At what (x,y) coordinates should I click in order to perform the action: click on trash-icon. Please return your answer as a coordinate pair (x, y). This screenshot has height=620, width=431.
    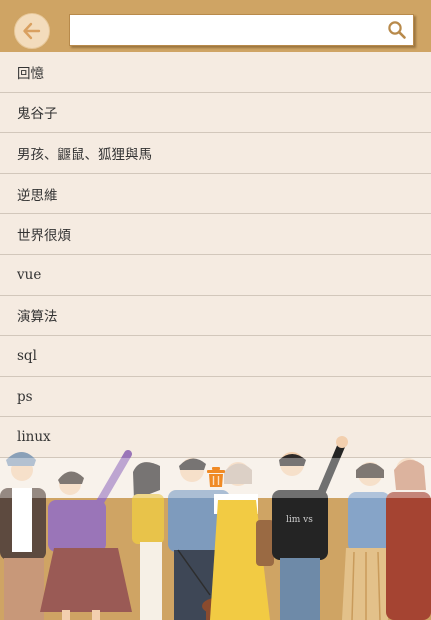
    Looking at the image, I should click on (216, 477).